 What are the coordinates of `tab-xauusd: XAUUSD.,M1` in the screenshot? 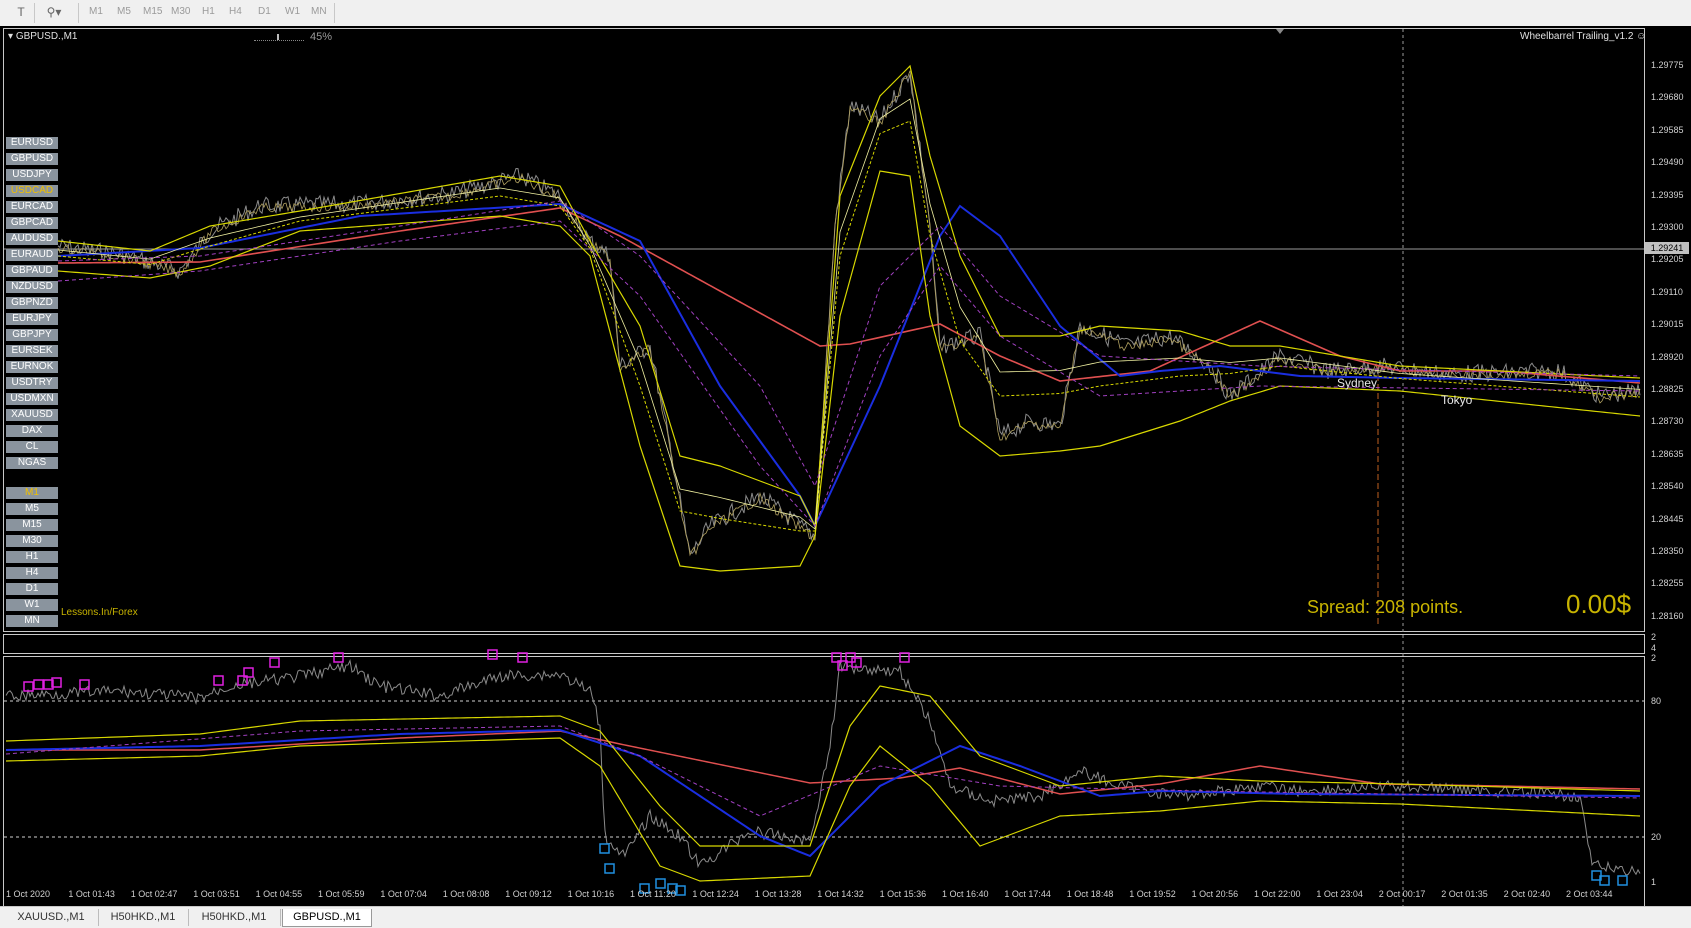 It's located at (51, 917).